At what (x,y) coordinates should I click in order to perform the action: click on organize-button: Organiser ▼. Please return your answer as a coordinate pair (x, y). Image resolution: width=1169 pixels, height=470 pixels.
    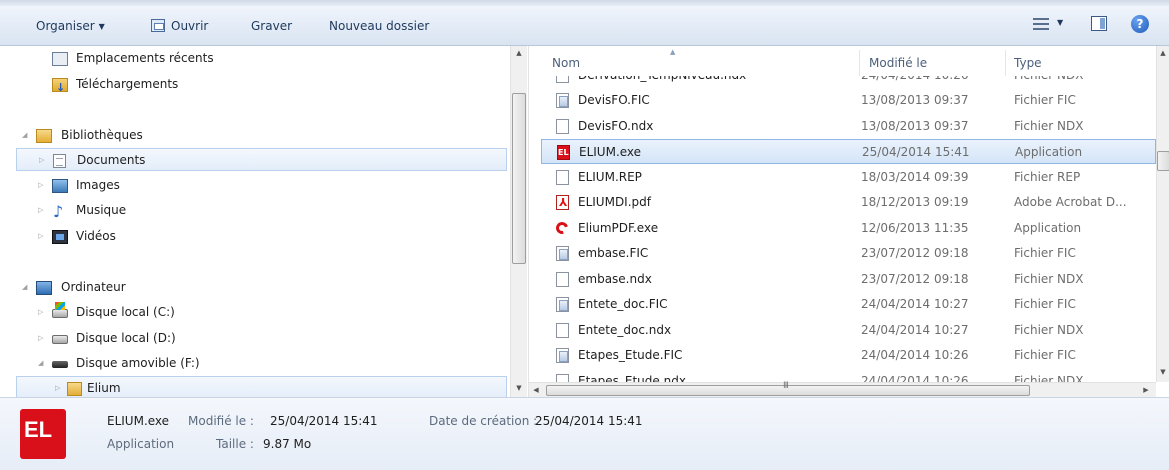
    Looking at the image, I should click on (70, 26).